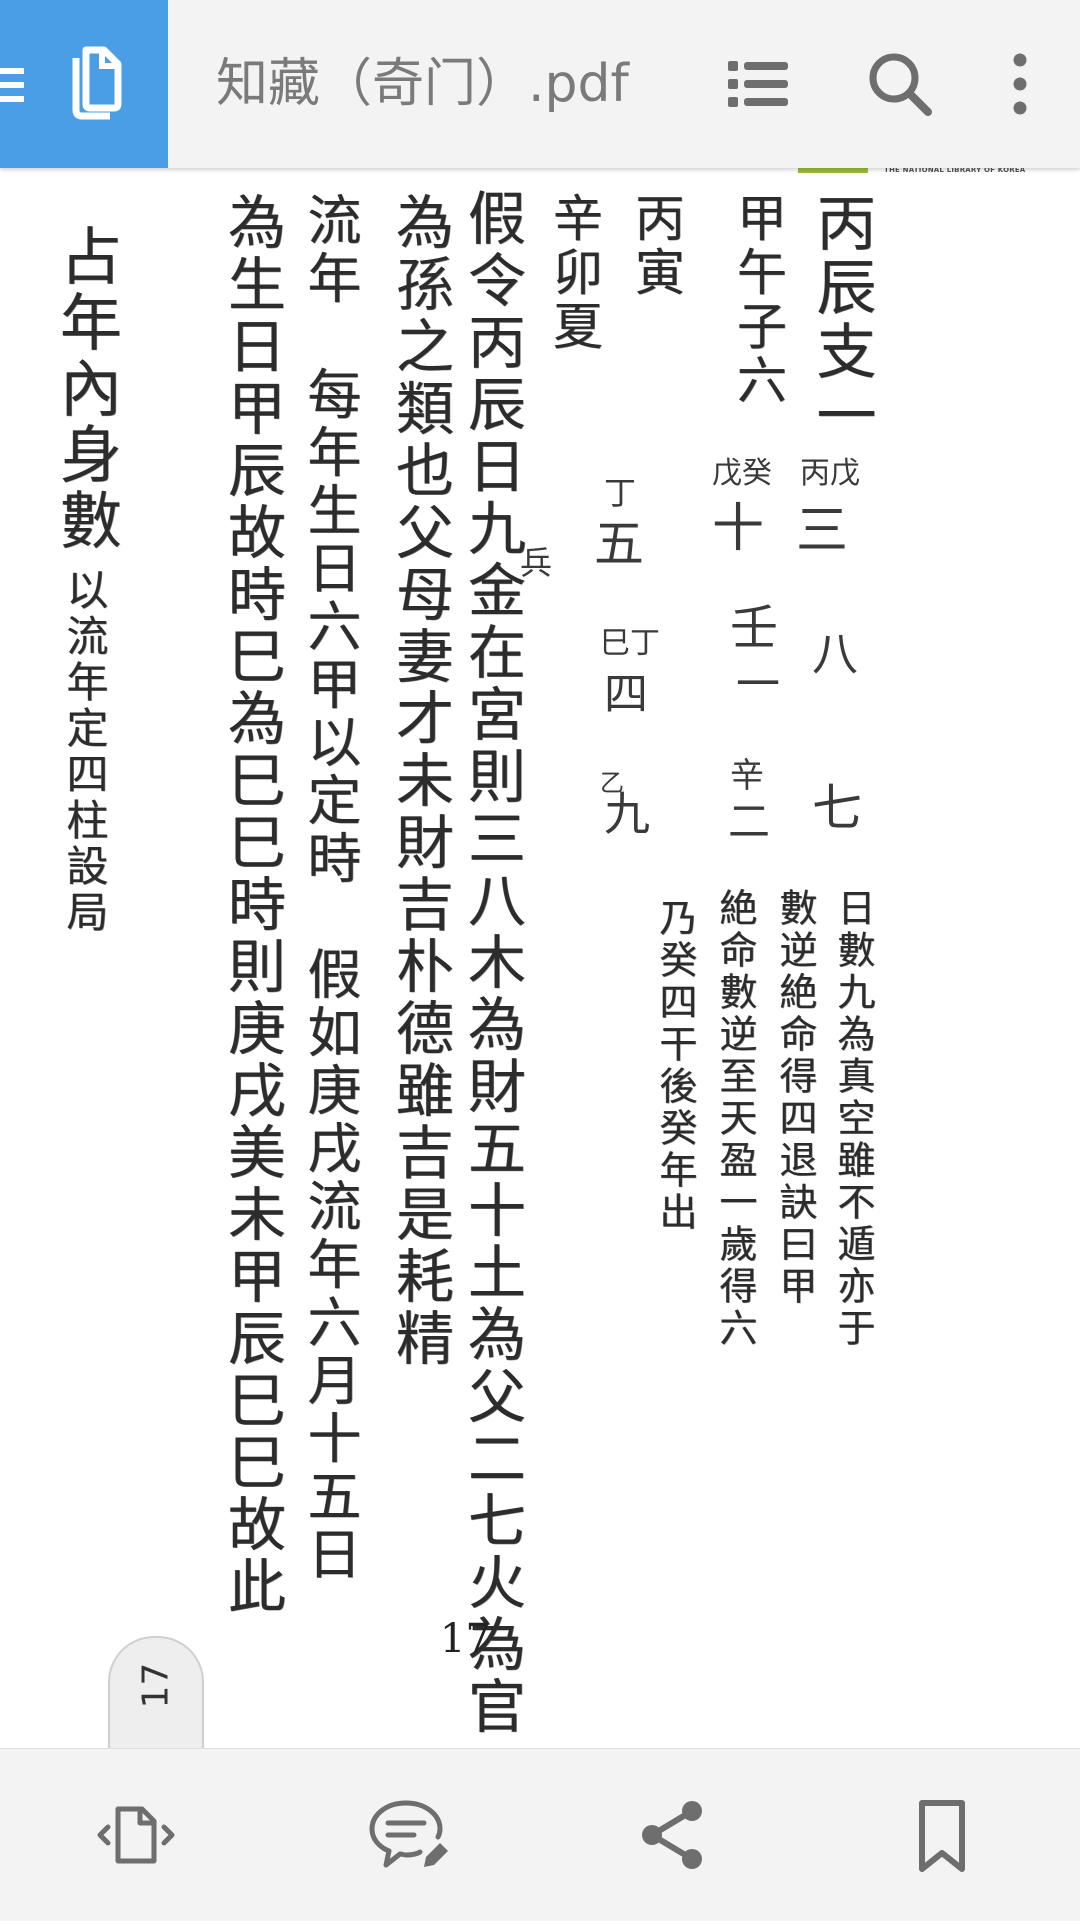 The image size is (1080, 1924). Describe the element at coordinates (619, 544) in the screenshot. I see `note-6: 五` at that location.